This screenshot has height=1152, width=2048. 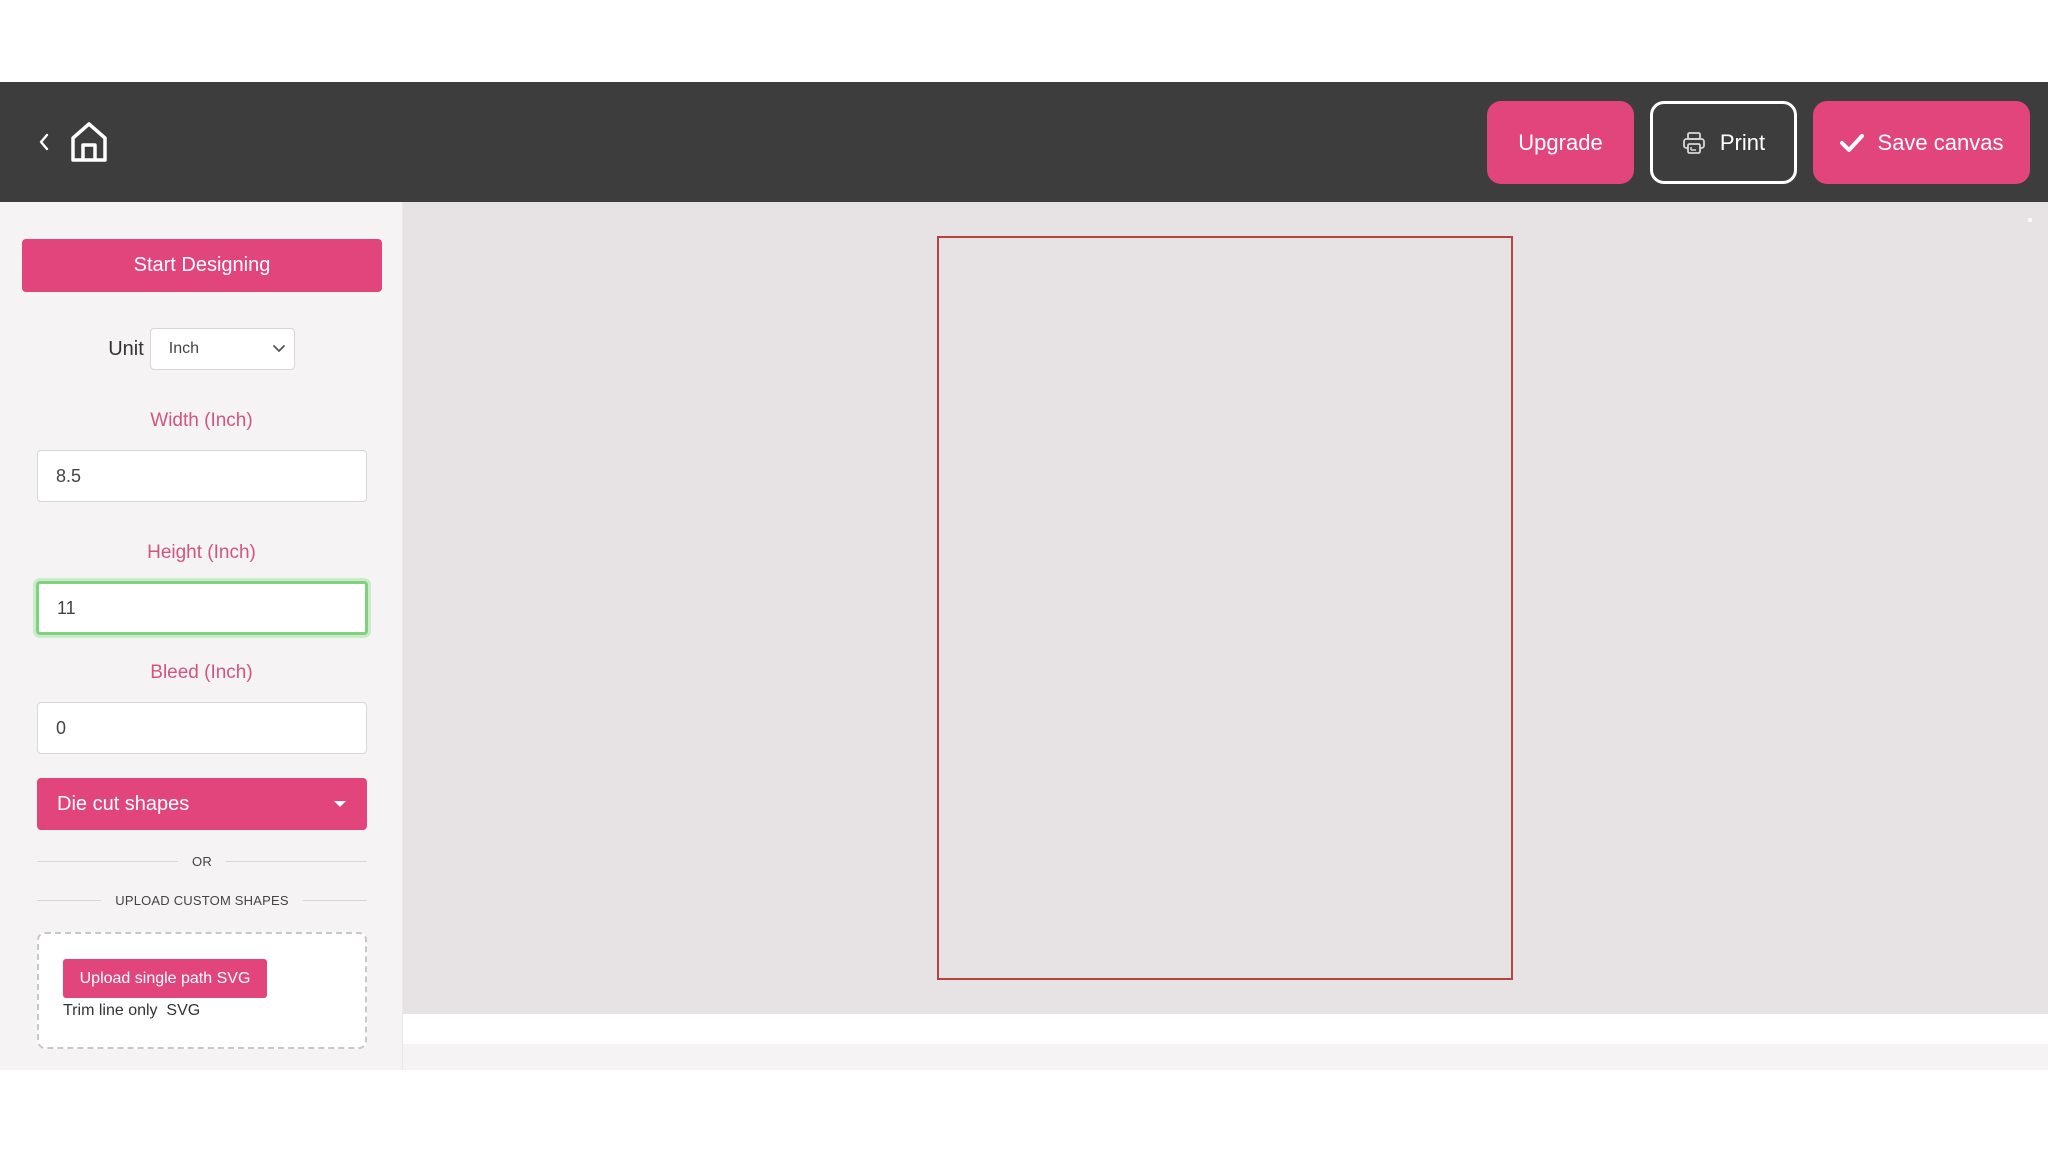 I want to click on caret-down-icon, so click(x=340, y=804).